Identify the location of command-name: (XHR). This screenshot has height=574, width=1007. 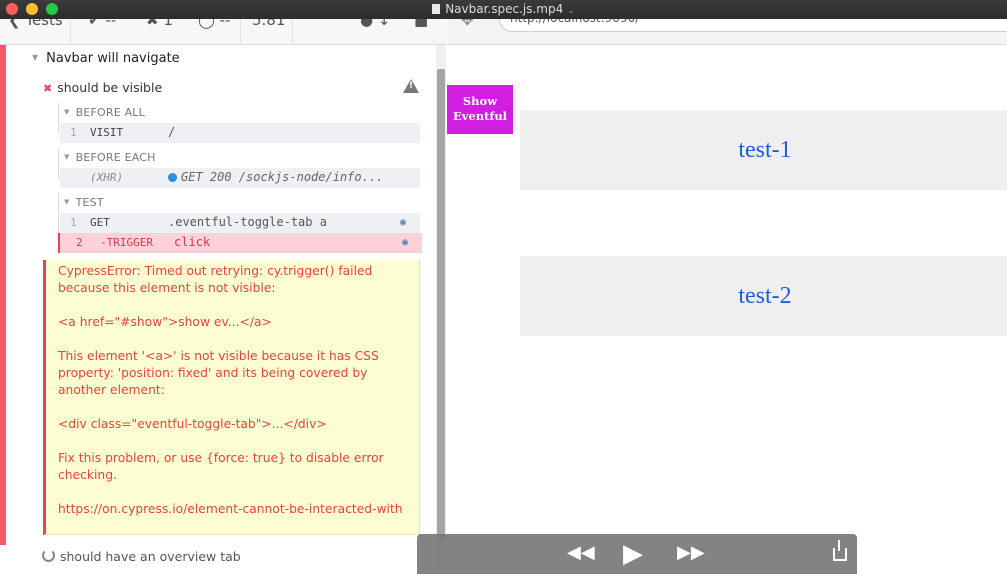
(107, 177).